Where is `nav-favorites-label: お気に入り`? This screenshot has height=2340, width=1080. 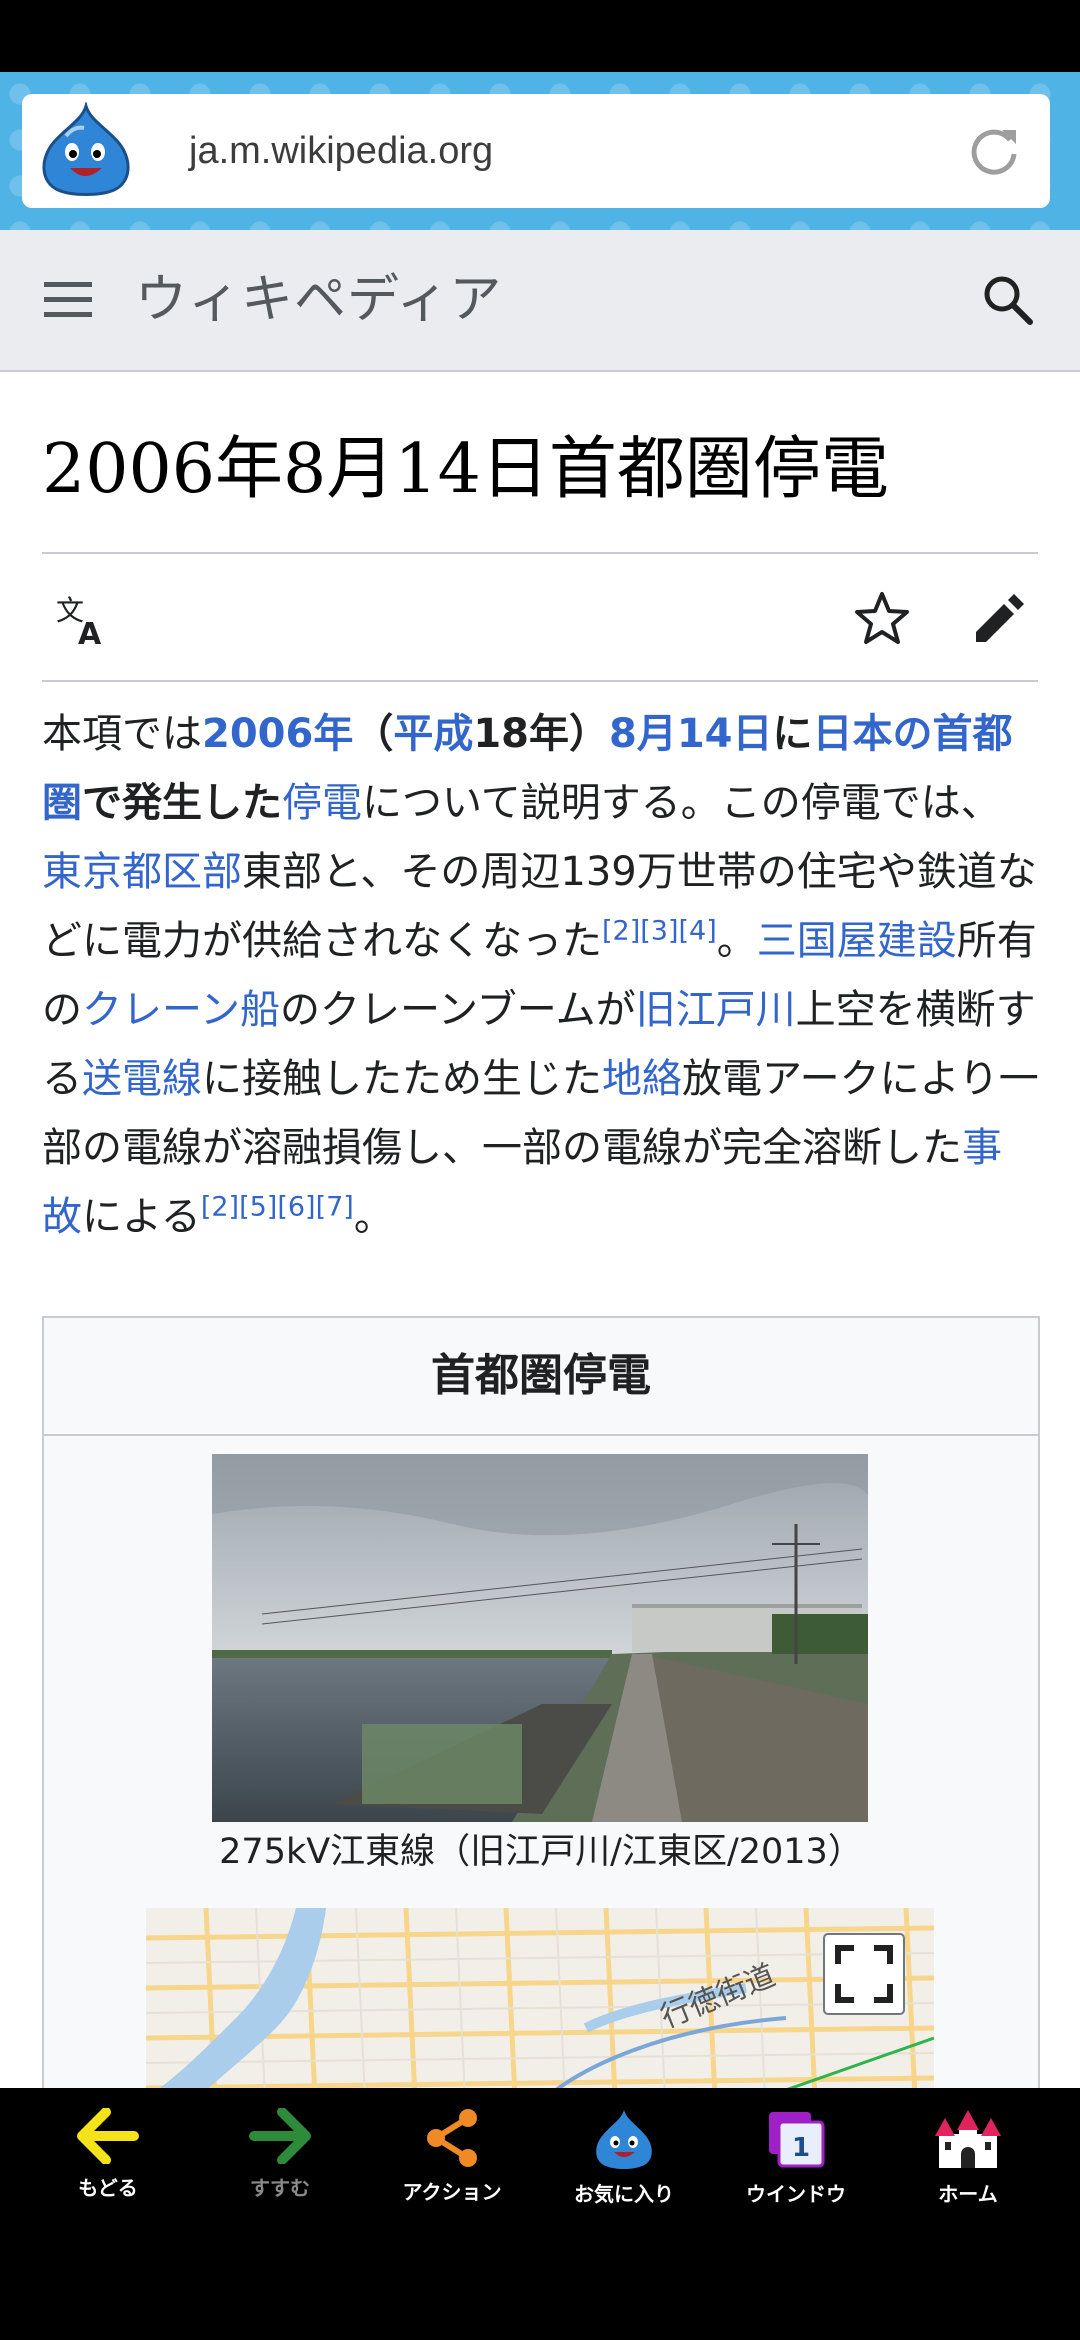
nav-favorites-label: お気に入り is located at coordinates (624, 2194).